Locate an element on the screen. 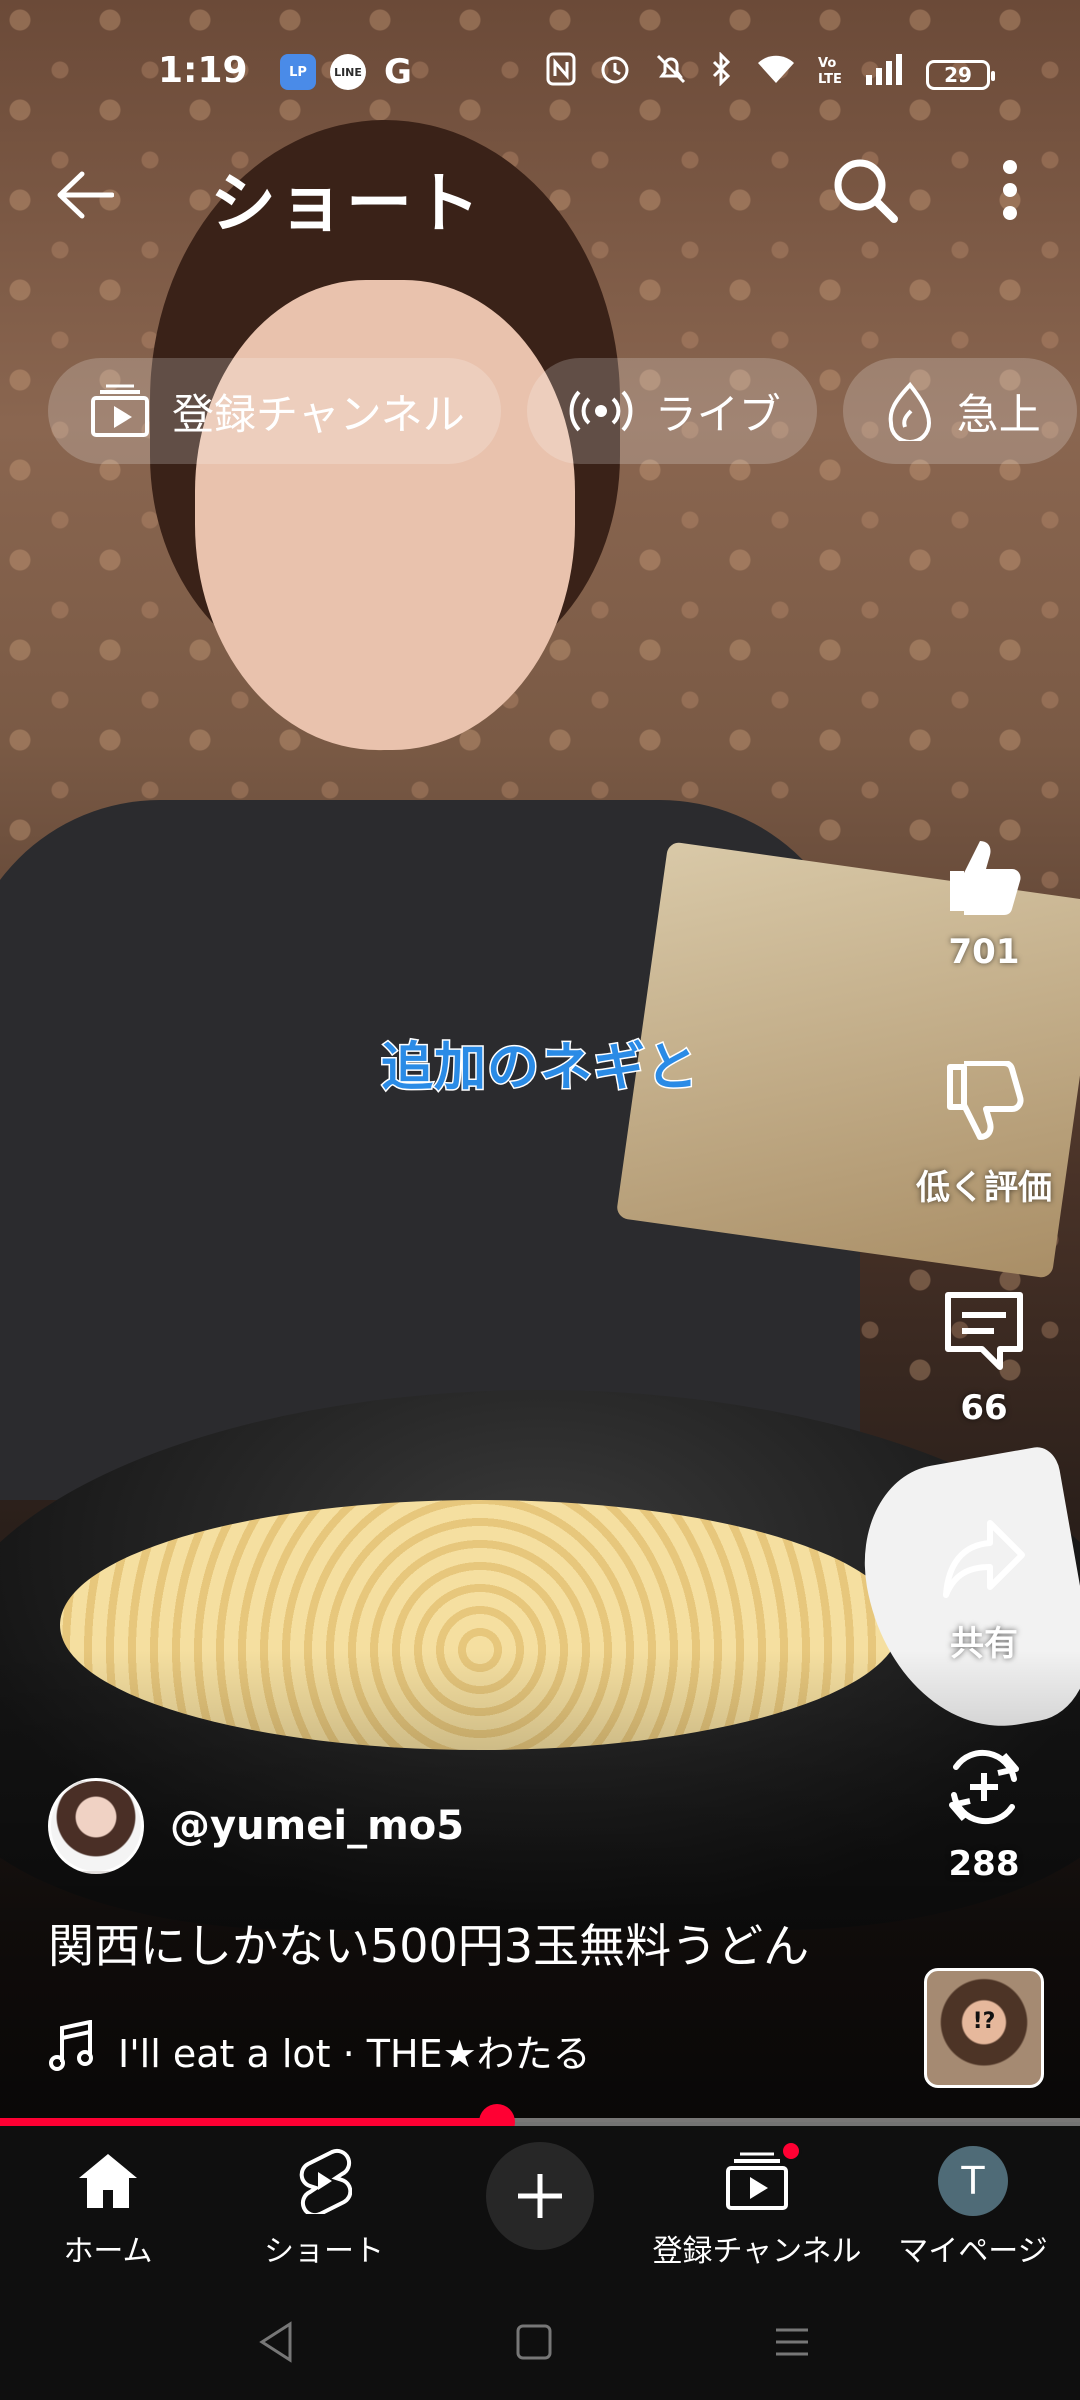 This screenshot has width=1080, height=2400. svg-text: Vo is located at coordinates (827, 63).